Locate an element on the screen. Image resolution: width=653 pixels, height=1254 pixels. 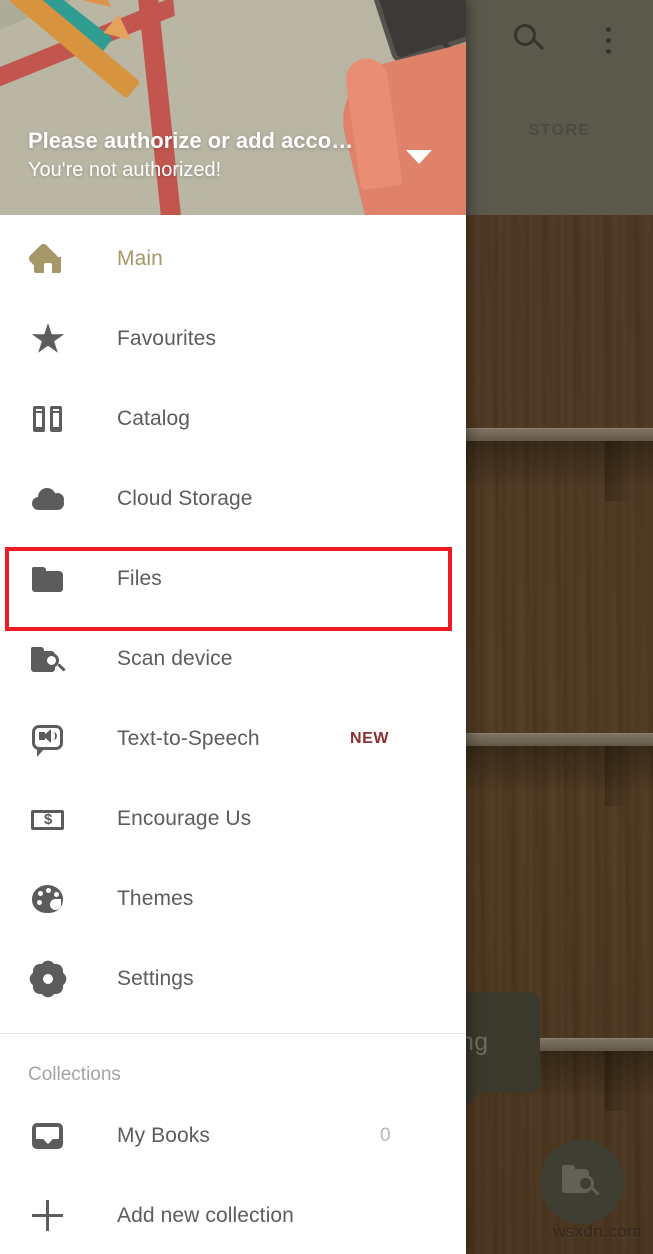
sidebar-item-label: Favourites is located at coordinates (167, 338).